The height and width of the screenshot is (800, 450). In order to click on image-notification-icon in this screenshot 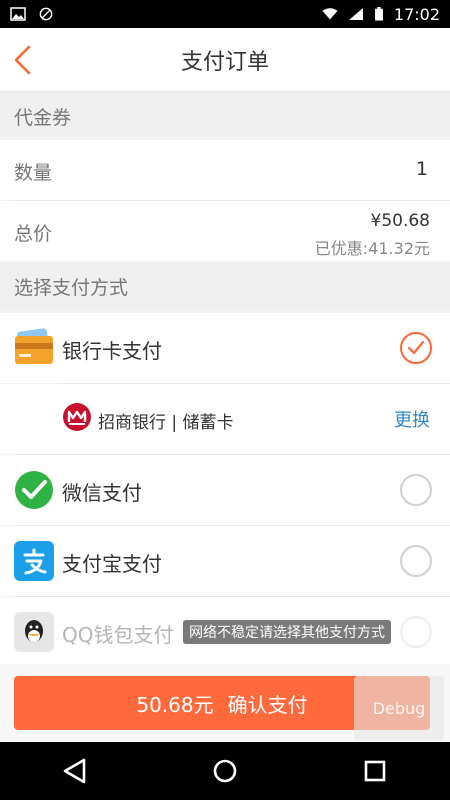, I will do `click(18, 14)`.